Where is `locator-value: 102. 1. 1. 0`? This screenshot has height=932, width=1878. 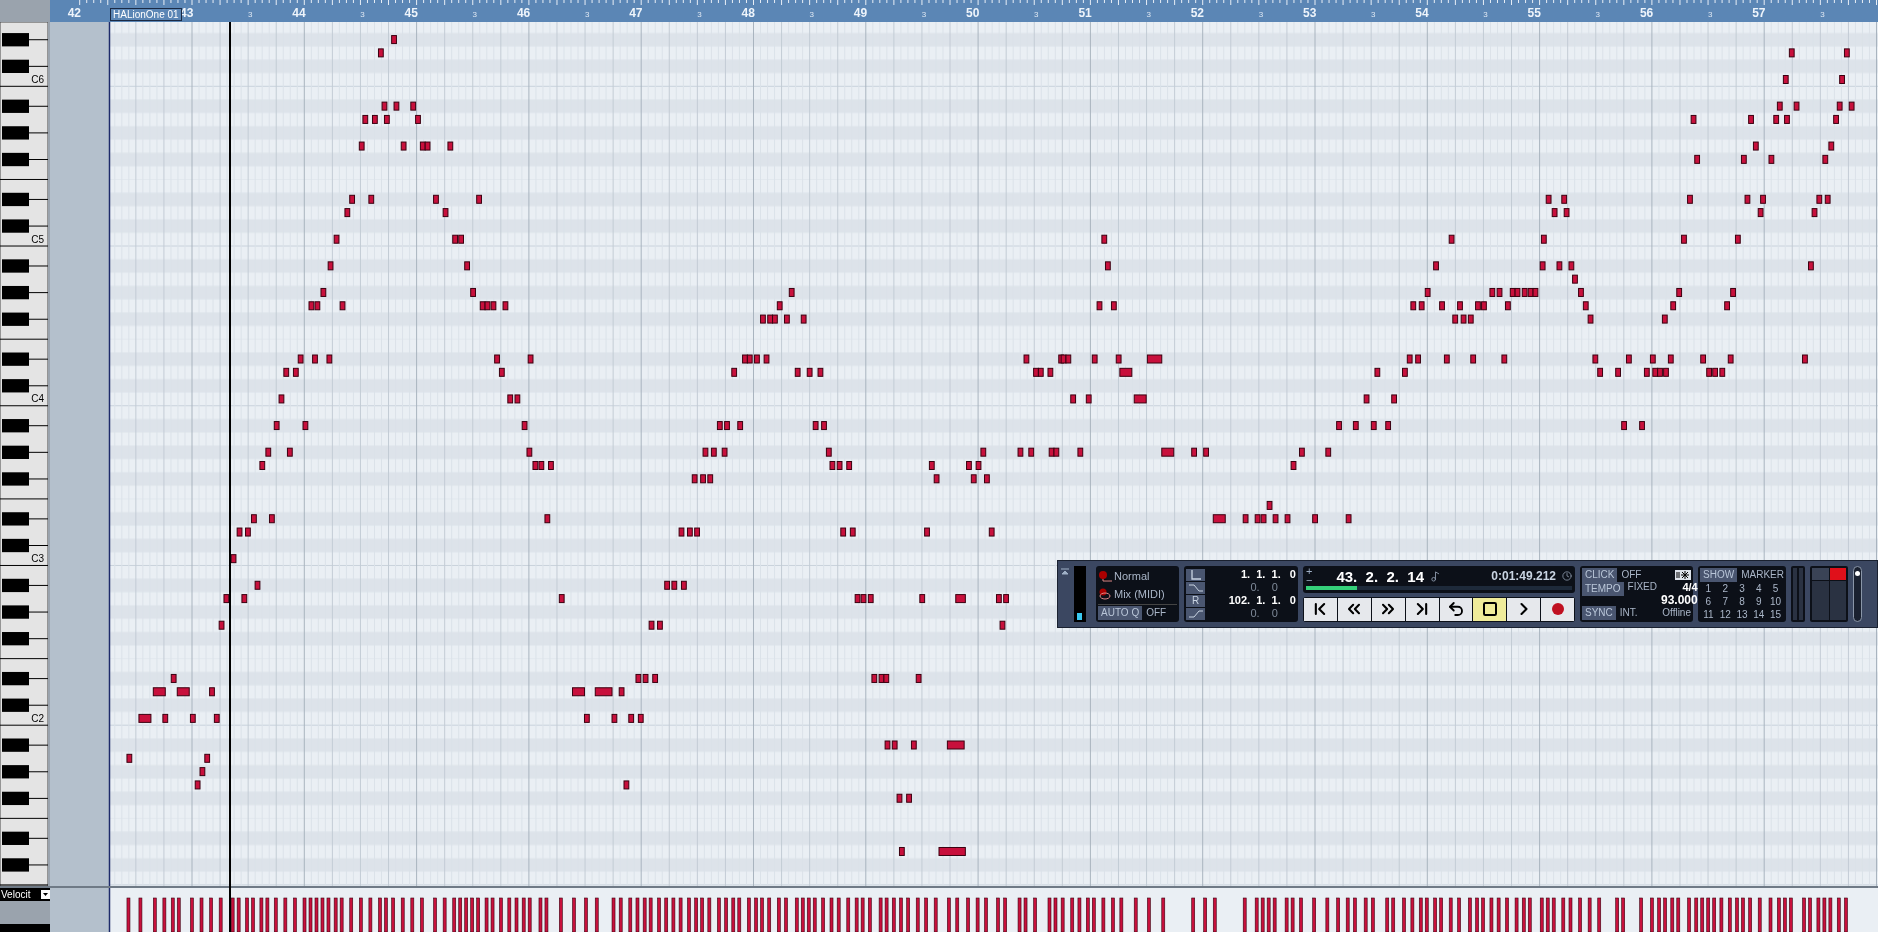 locator-value: 102. 1. 1. 0 is located at coordinates (1262, 600).